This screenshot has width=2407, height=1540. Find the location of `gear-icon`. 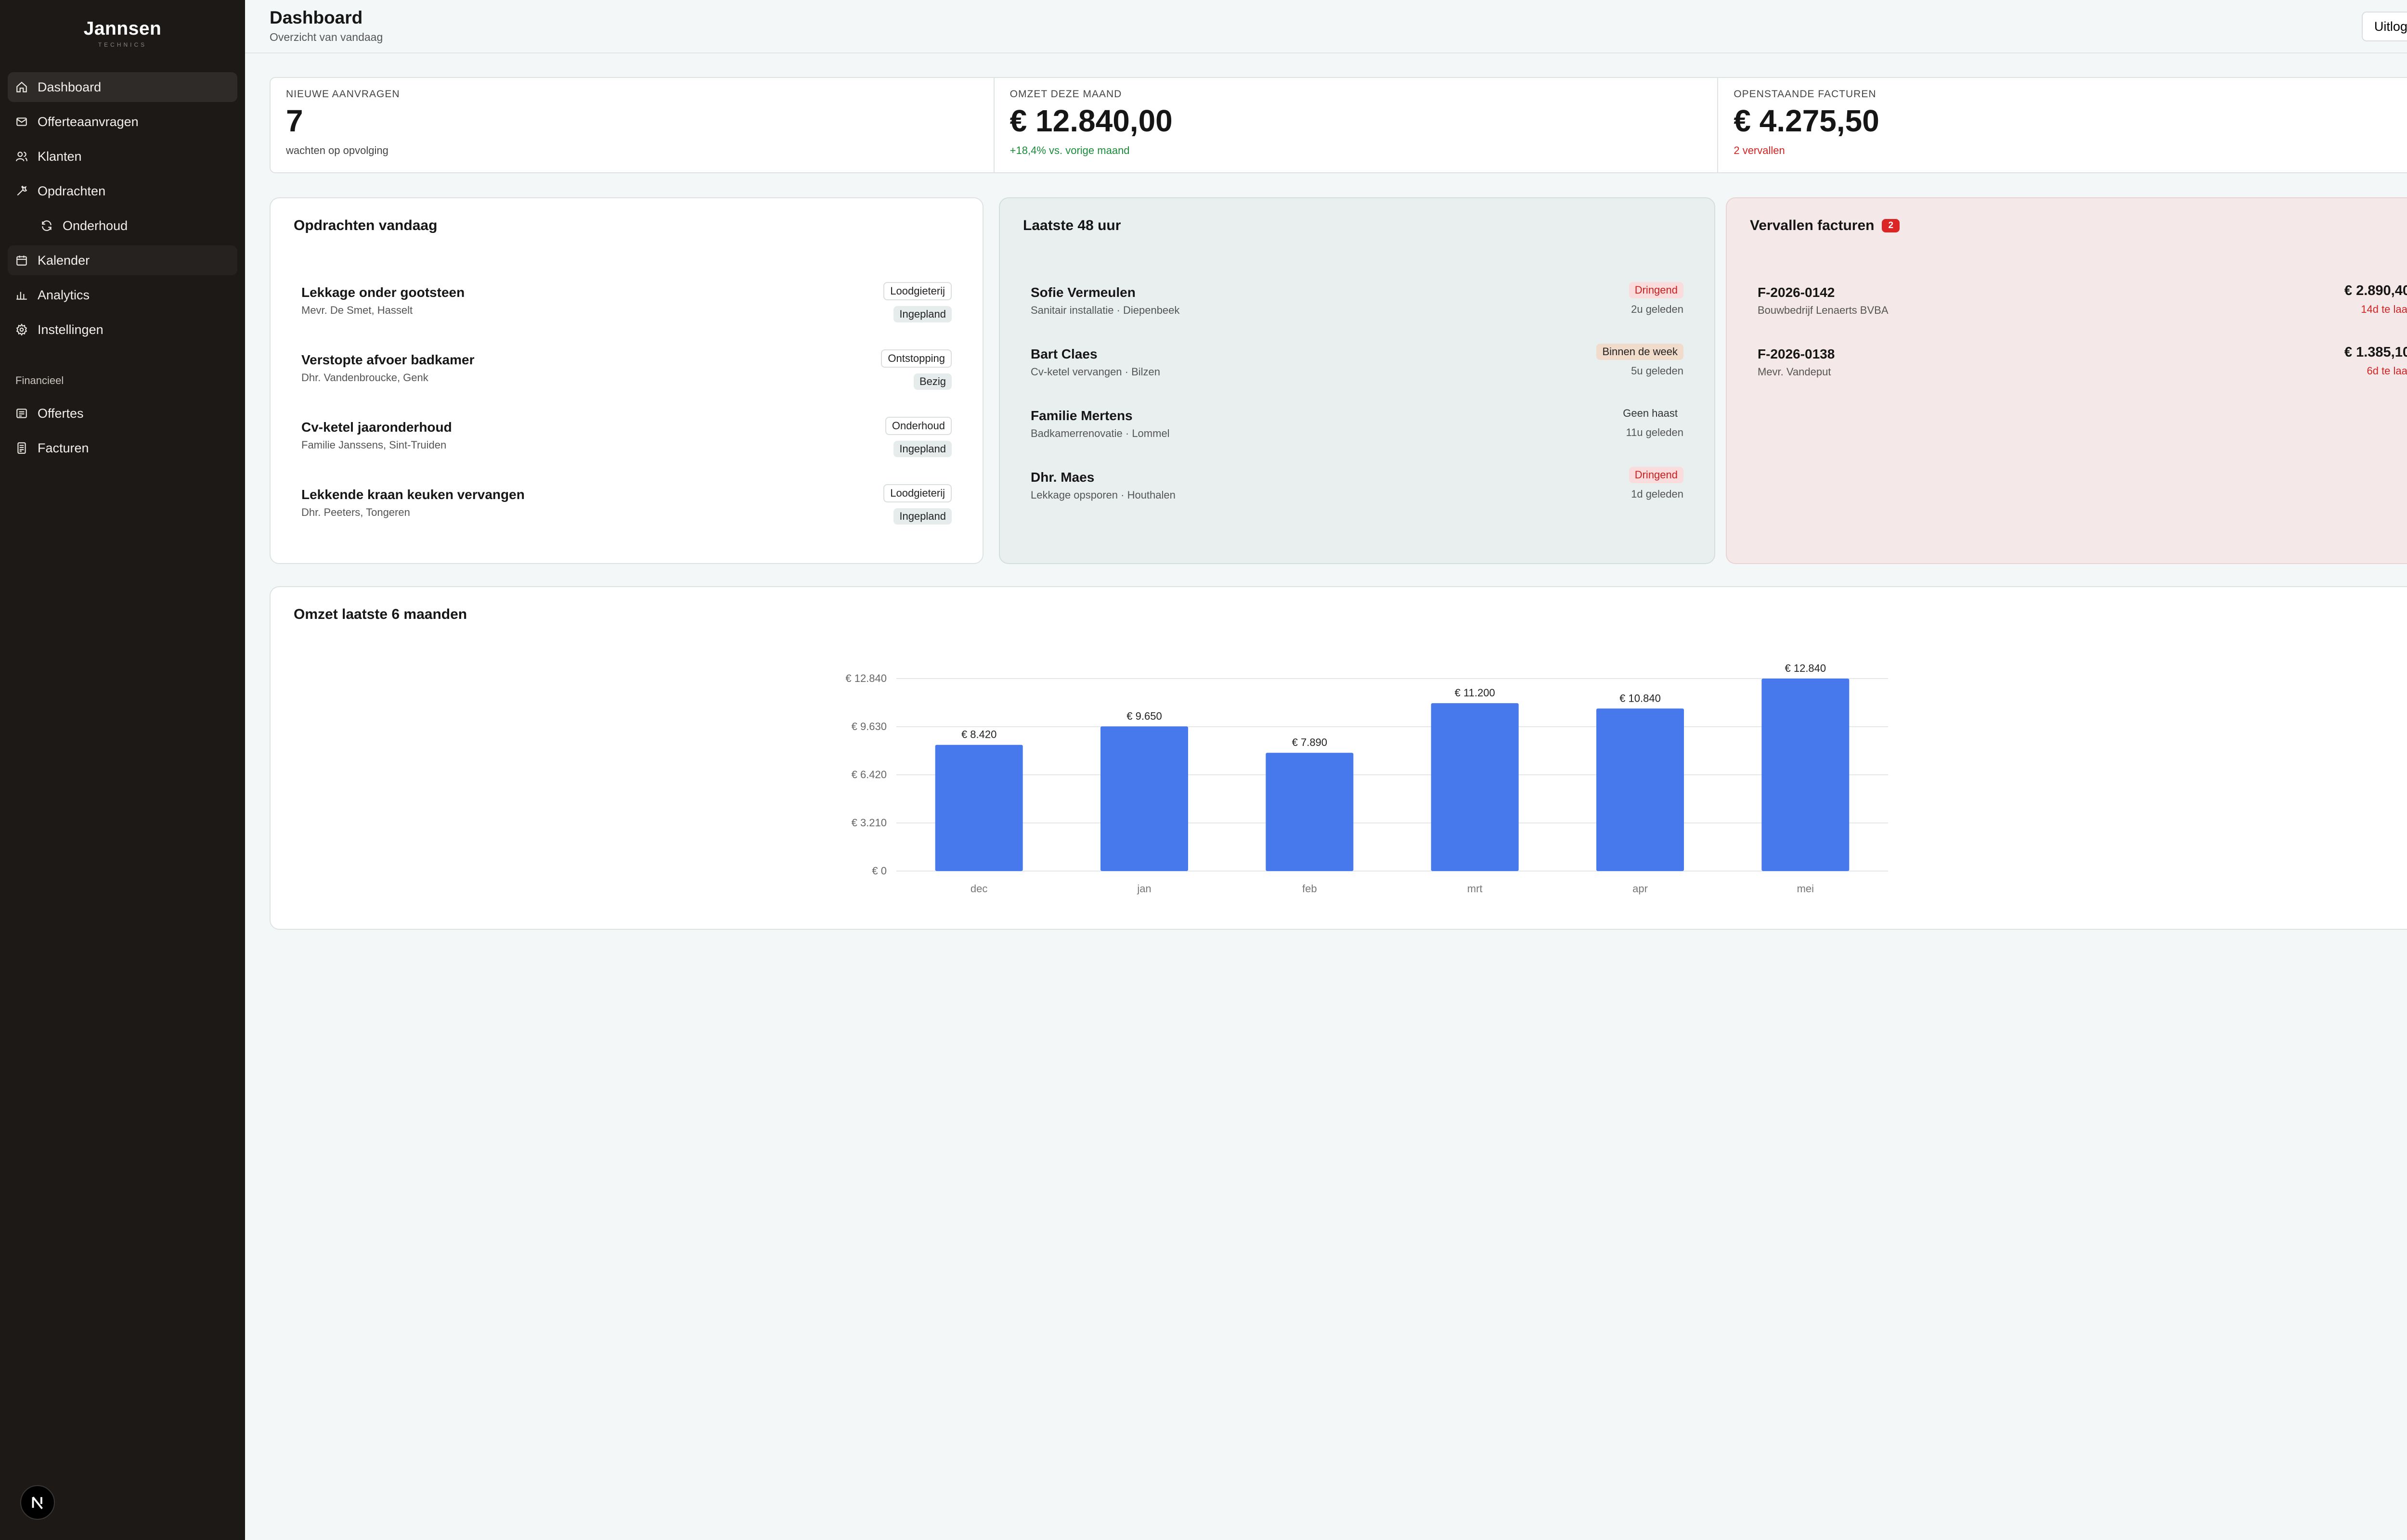

gear-icon is located at coordinates (21, 329).